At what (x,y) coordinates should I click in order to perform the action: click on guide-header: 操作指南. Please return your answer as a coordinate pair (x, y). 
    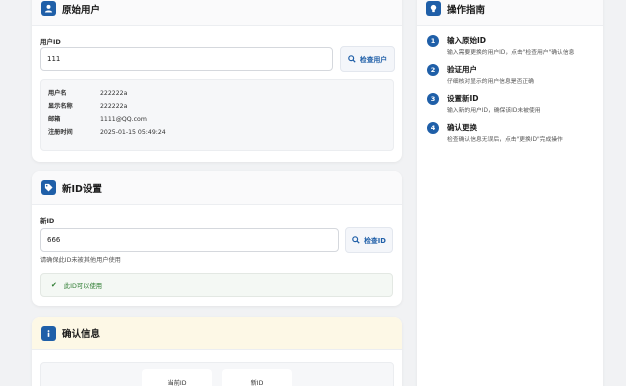
    Looking at the image, I should click on (510, 13).